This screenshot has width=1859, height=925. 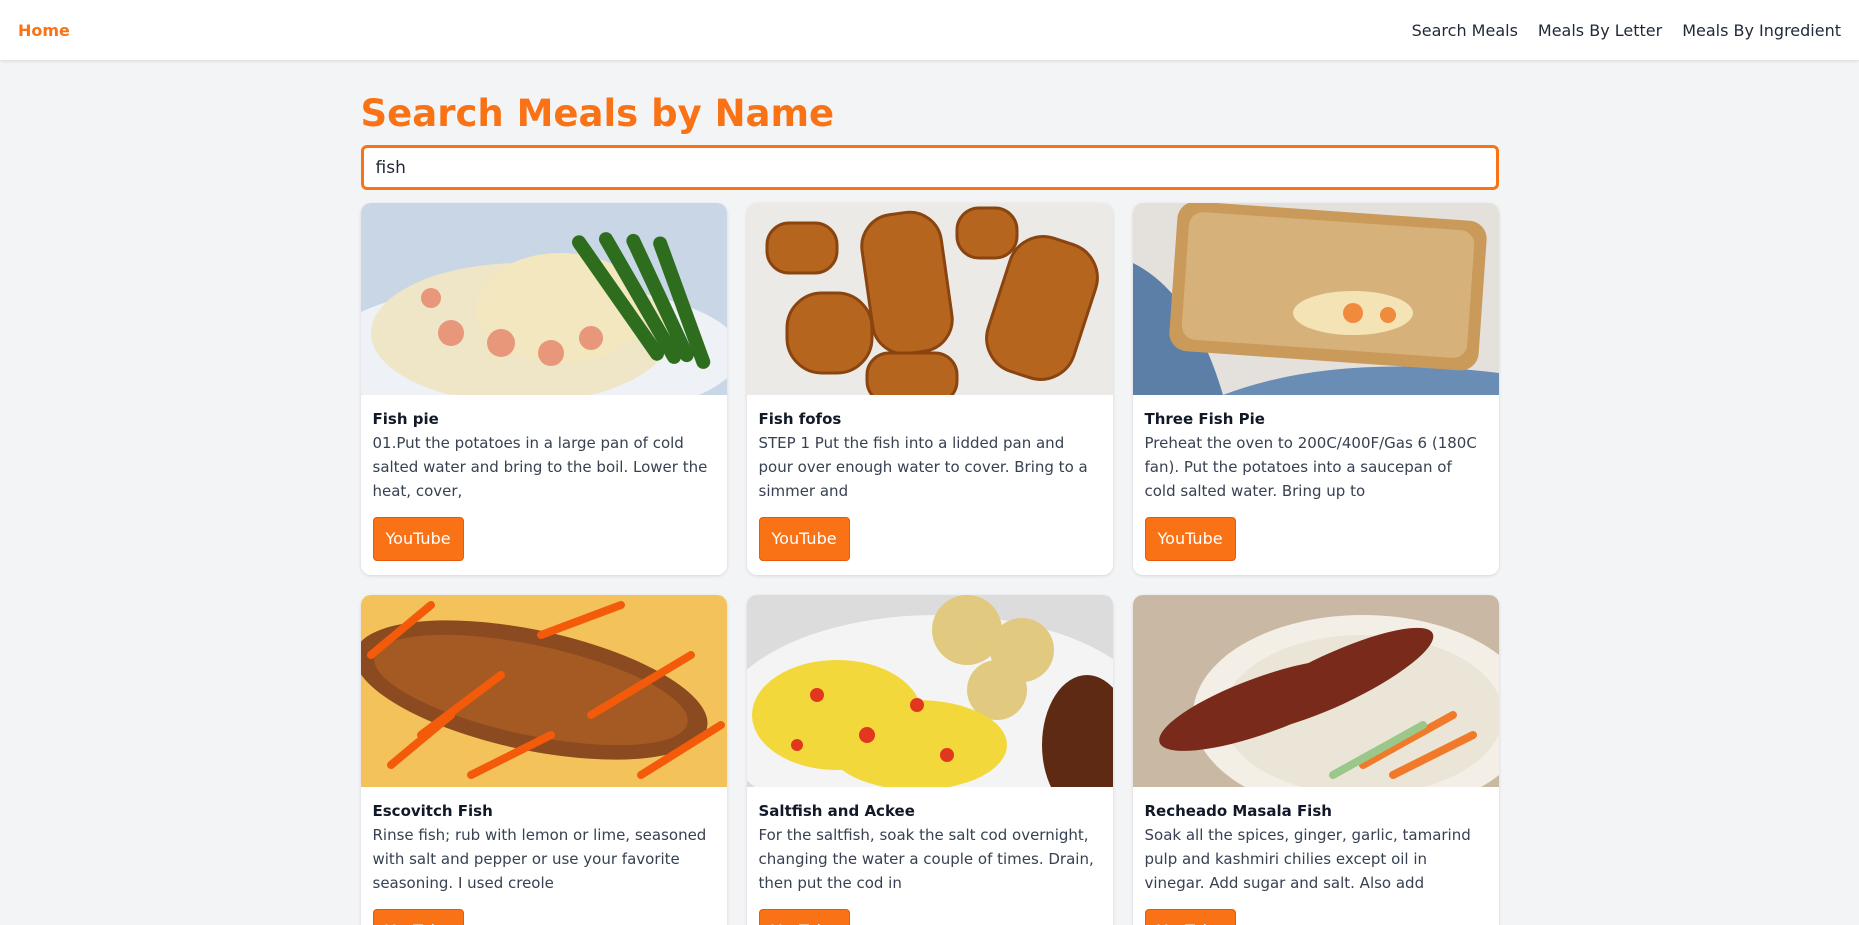 What do you see at coordinates (44, 30) in the screenshot?
I see `home-link: Home` at bounding box center [44, 30].